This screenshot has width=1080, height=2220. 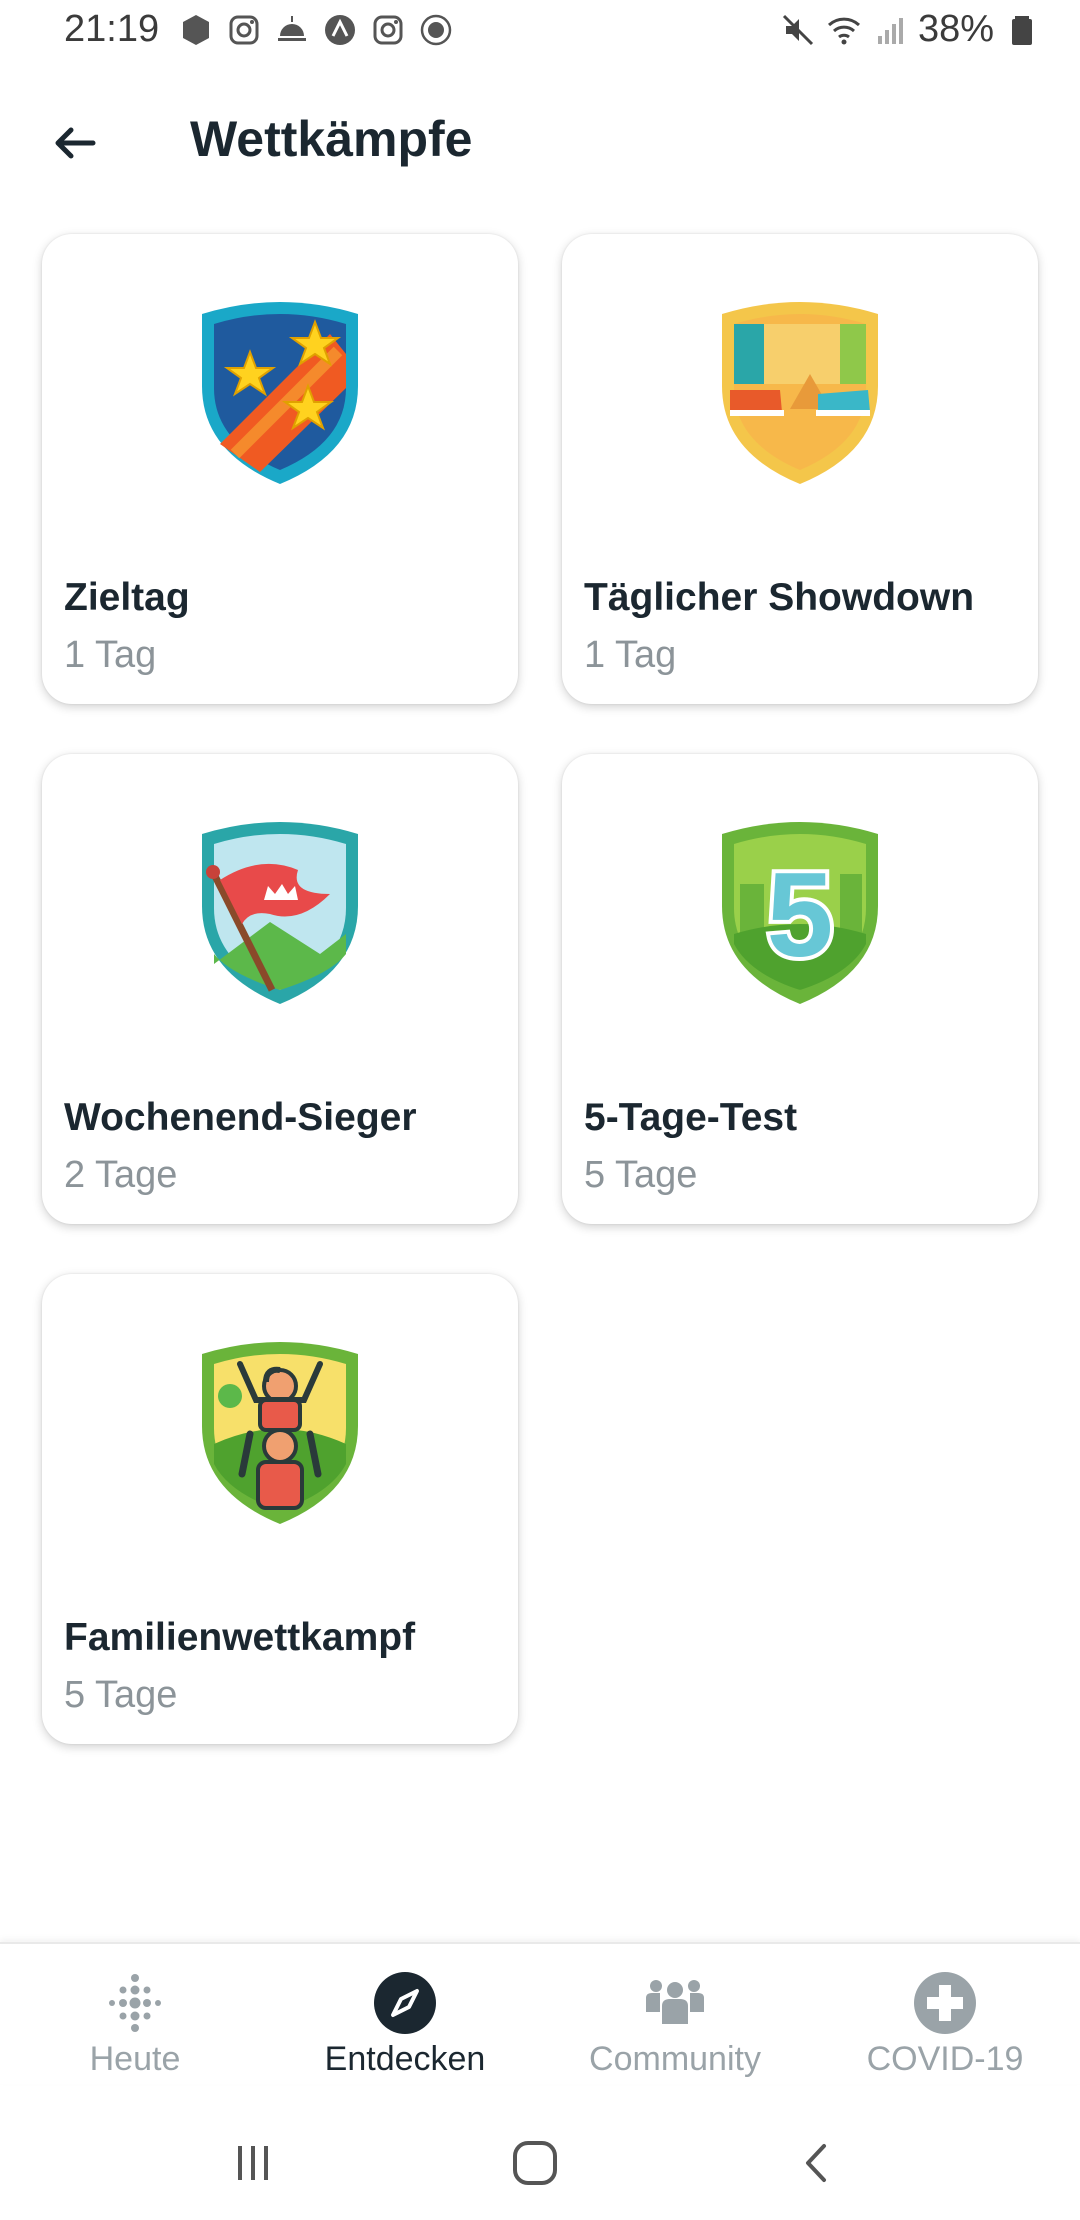 What do you see at coordinates (280, 913) in the screenshot?
I see `flag-badge-icon` at bounding box center [280, 913].